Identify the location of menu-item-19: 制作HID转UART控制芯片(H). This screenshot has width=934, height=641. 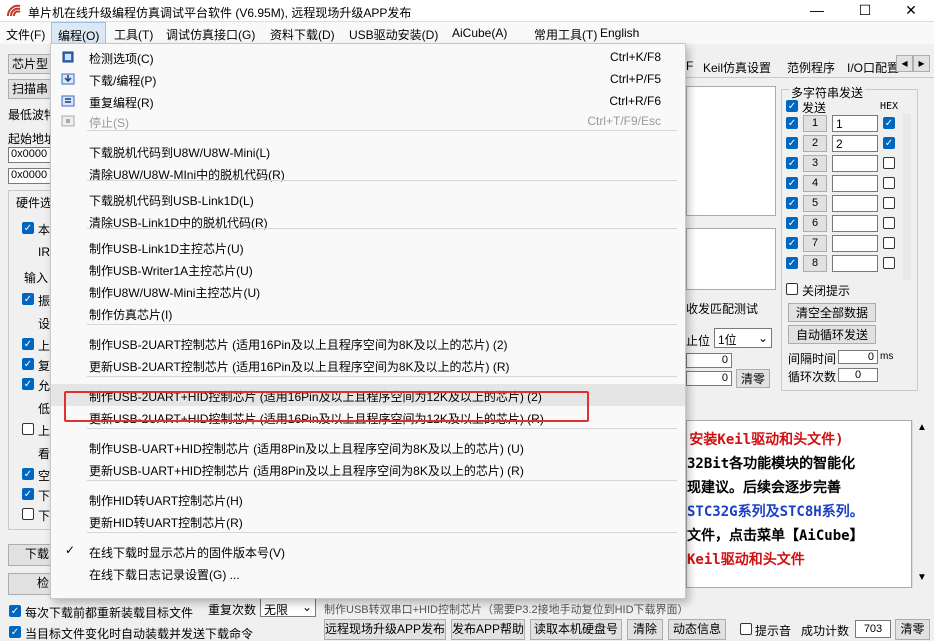
(368, 499).